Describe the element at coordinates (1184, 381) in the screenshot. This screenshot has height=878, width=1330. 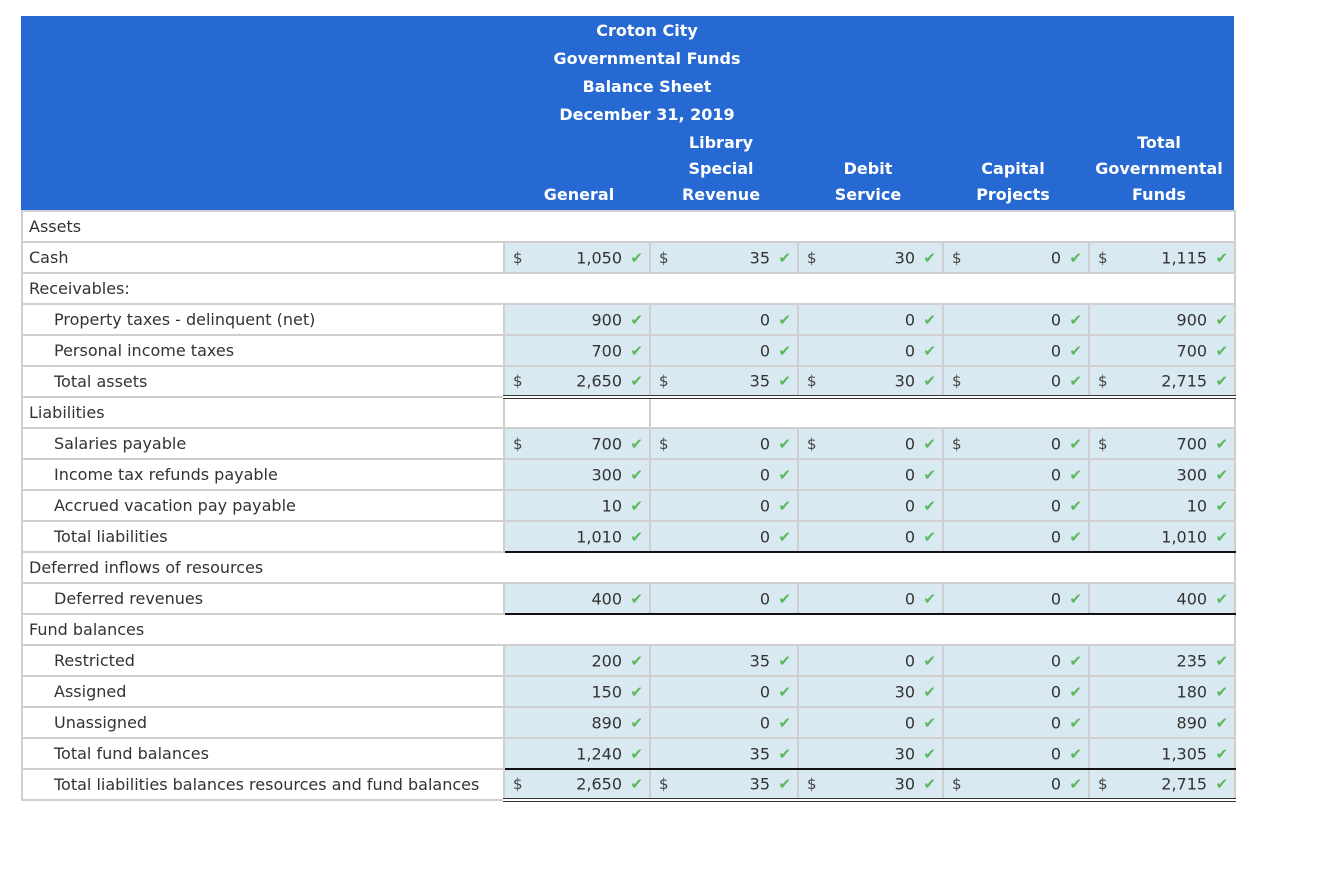
I see `amount-value: 2,715` at that location.